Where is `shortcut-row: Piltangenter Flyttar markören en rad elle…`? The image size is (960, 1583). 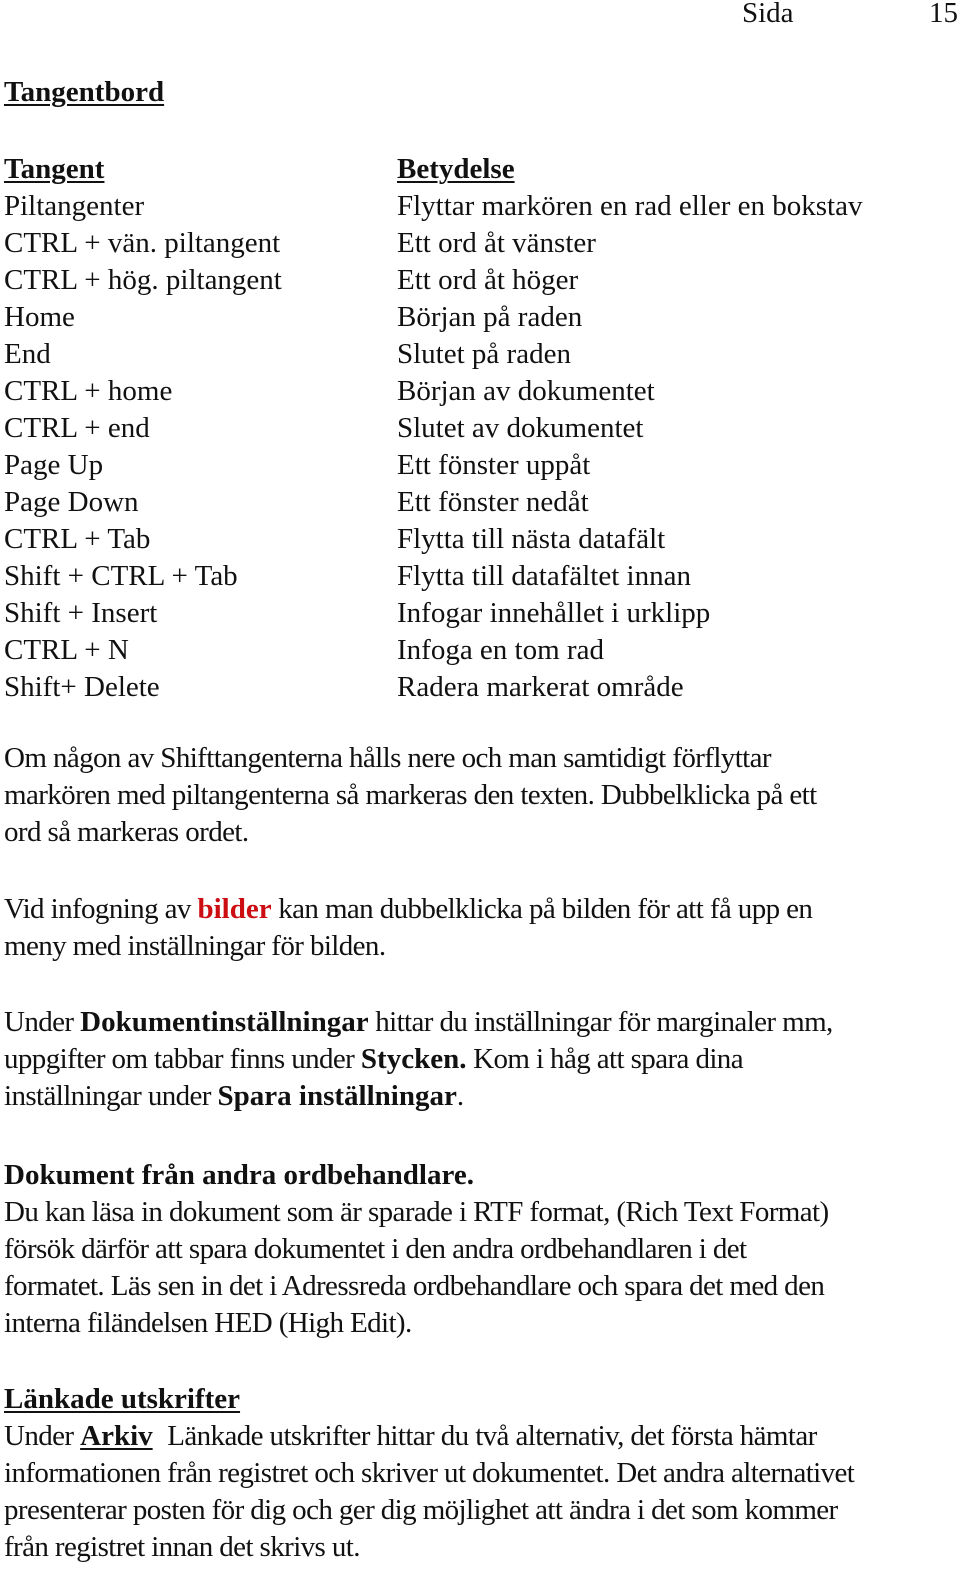 shortcut-row: Piltangenter Flyttar markören en rad elle… is located at coordinates (433, 206).